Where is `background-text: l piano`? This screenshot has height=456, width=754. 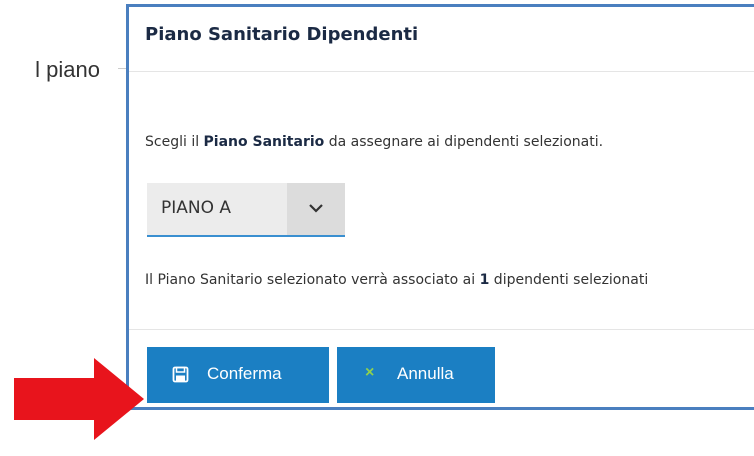
background-text: l piano is located at coordinates (67, 69).